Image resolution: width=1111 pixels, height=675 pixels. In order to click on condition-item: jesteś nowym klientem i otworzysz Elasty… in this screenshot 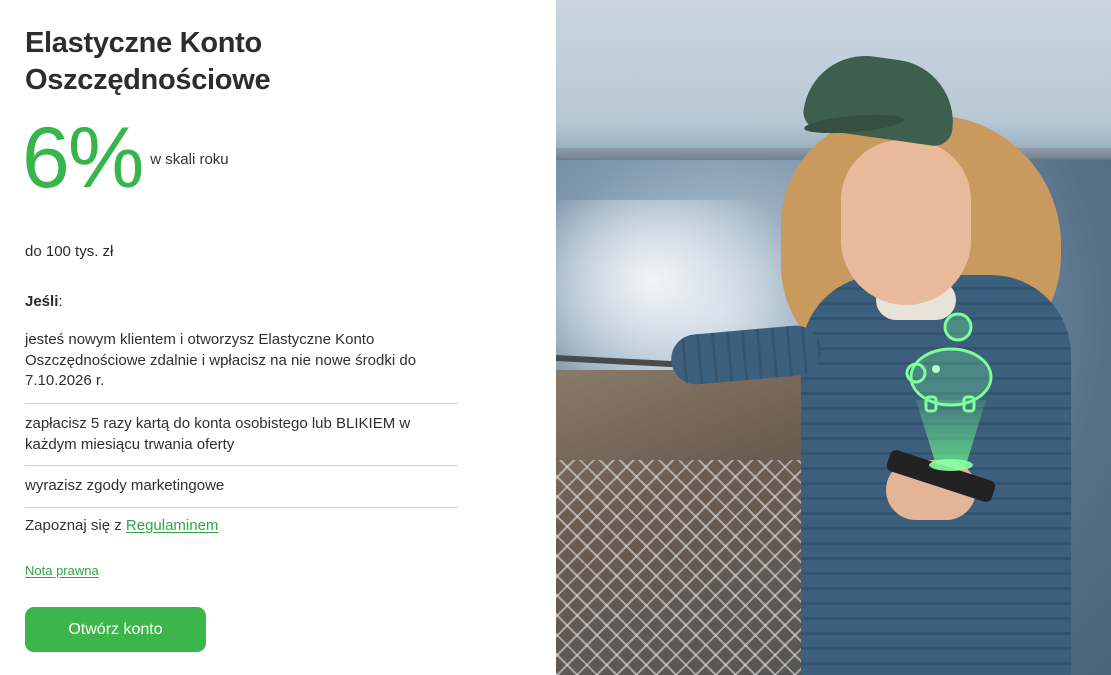, I will do `click(241, 362)`.